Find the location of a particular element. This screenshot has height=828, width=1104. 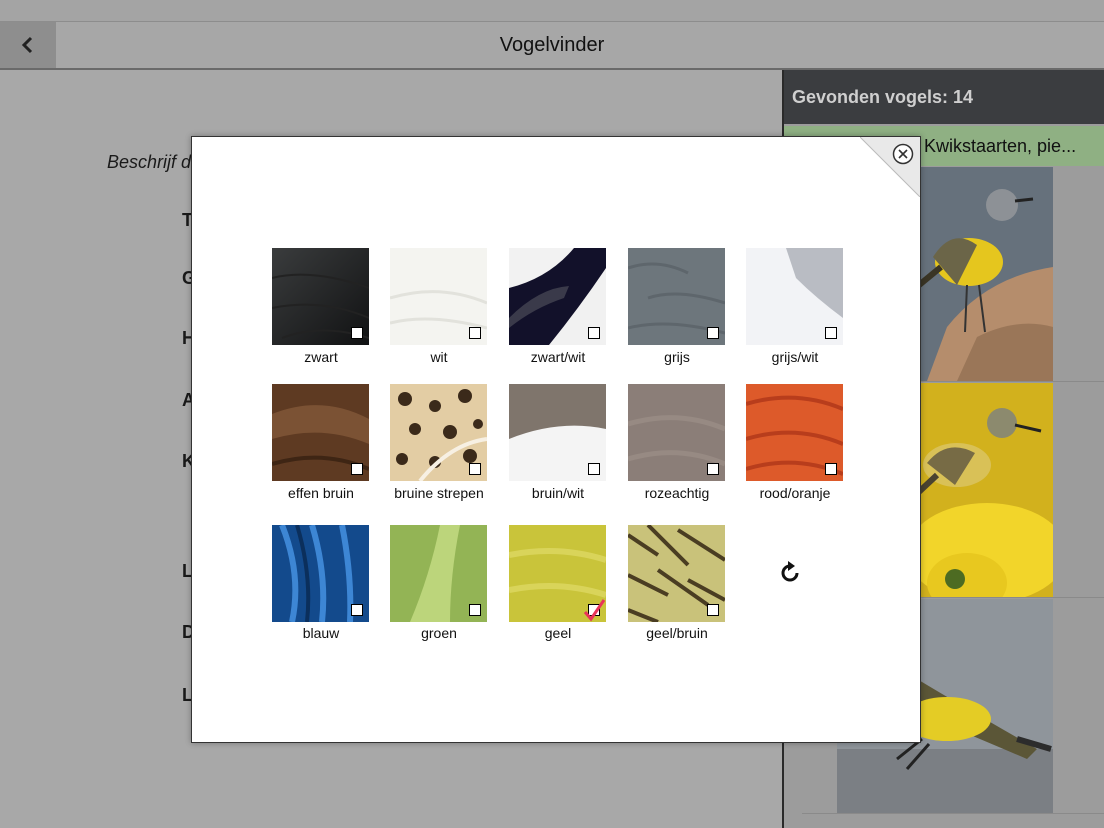

chevron-left-icon is located at coordinates (27, 45).